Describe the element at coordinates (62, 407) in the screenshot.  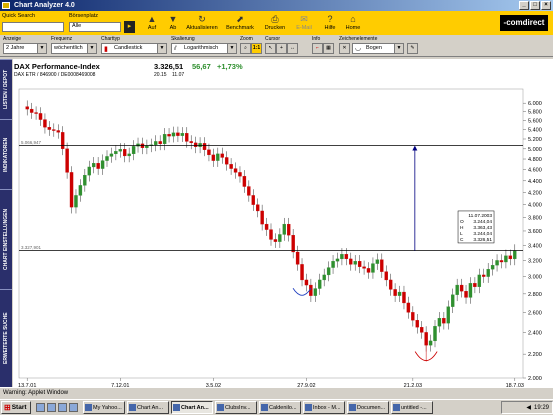
I see `mail-icon` at that location.